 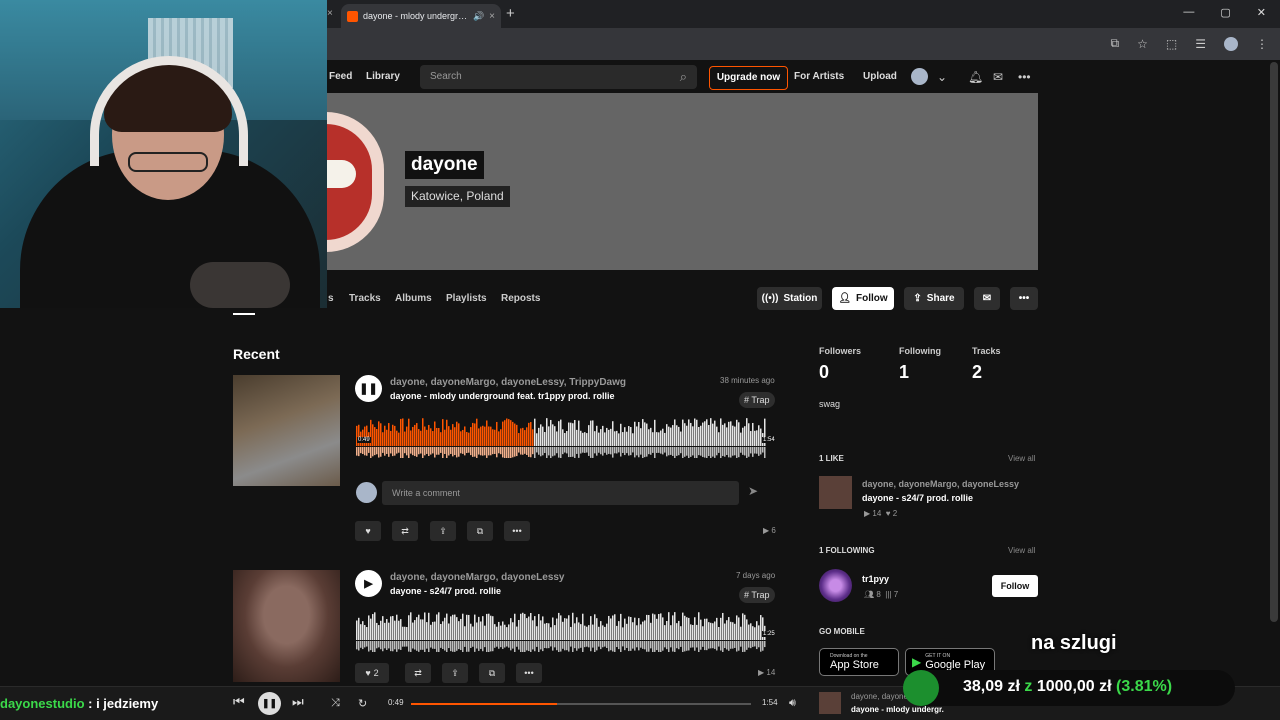 What do you see at coordinates (1024, 77) in the screenshot?
I see `more-icon: •••` at bounding box center [1024, 77].